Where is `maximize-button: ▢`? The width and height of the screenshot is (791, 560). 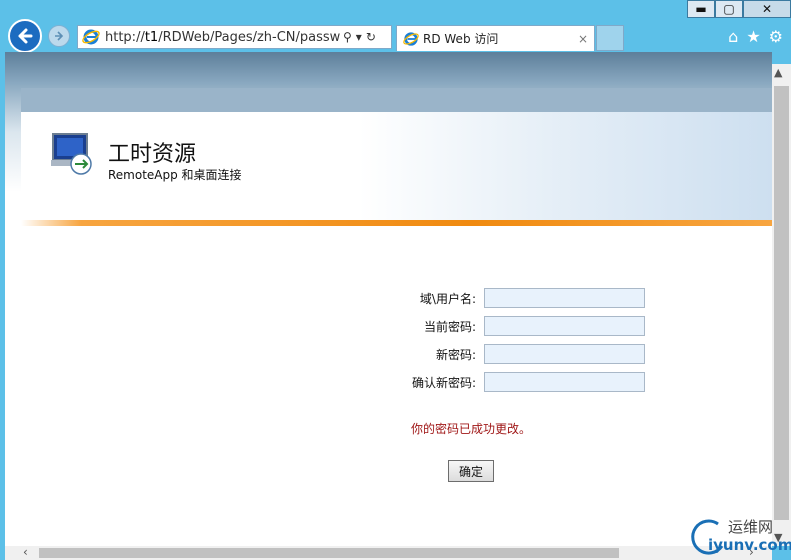 maximize-button: ▢ is located at coordinates (729, 9).